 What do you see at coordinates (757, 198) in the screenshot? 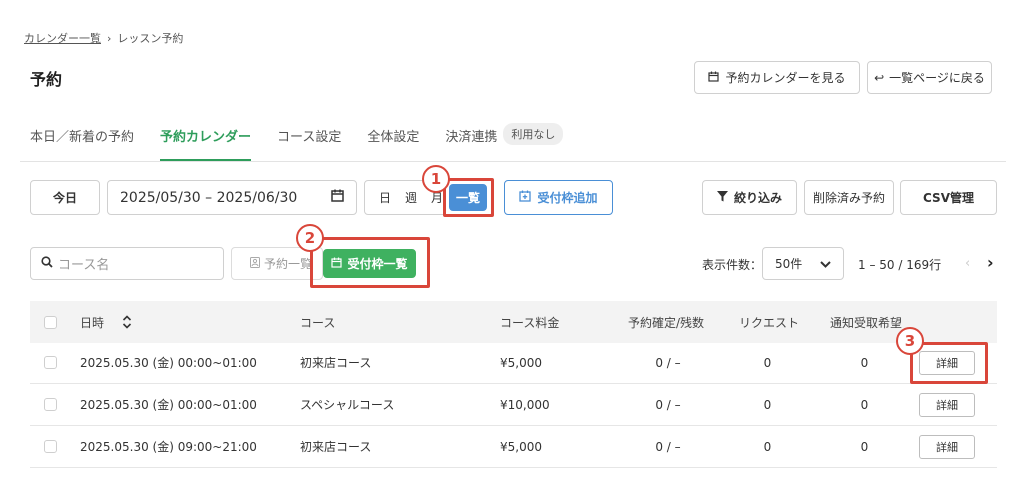
I see `filter-label: 絞り込み` at bounding box center [757, 198].